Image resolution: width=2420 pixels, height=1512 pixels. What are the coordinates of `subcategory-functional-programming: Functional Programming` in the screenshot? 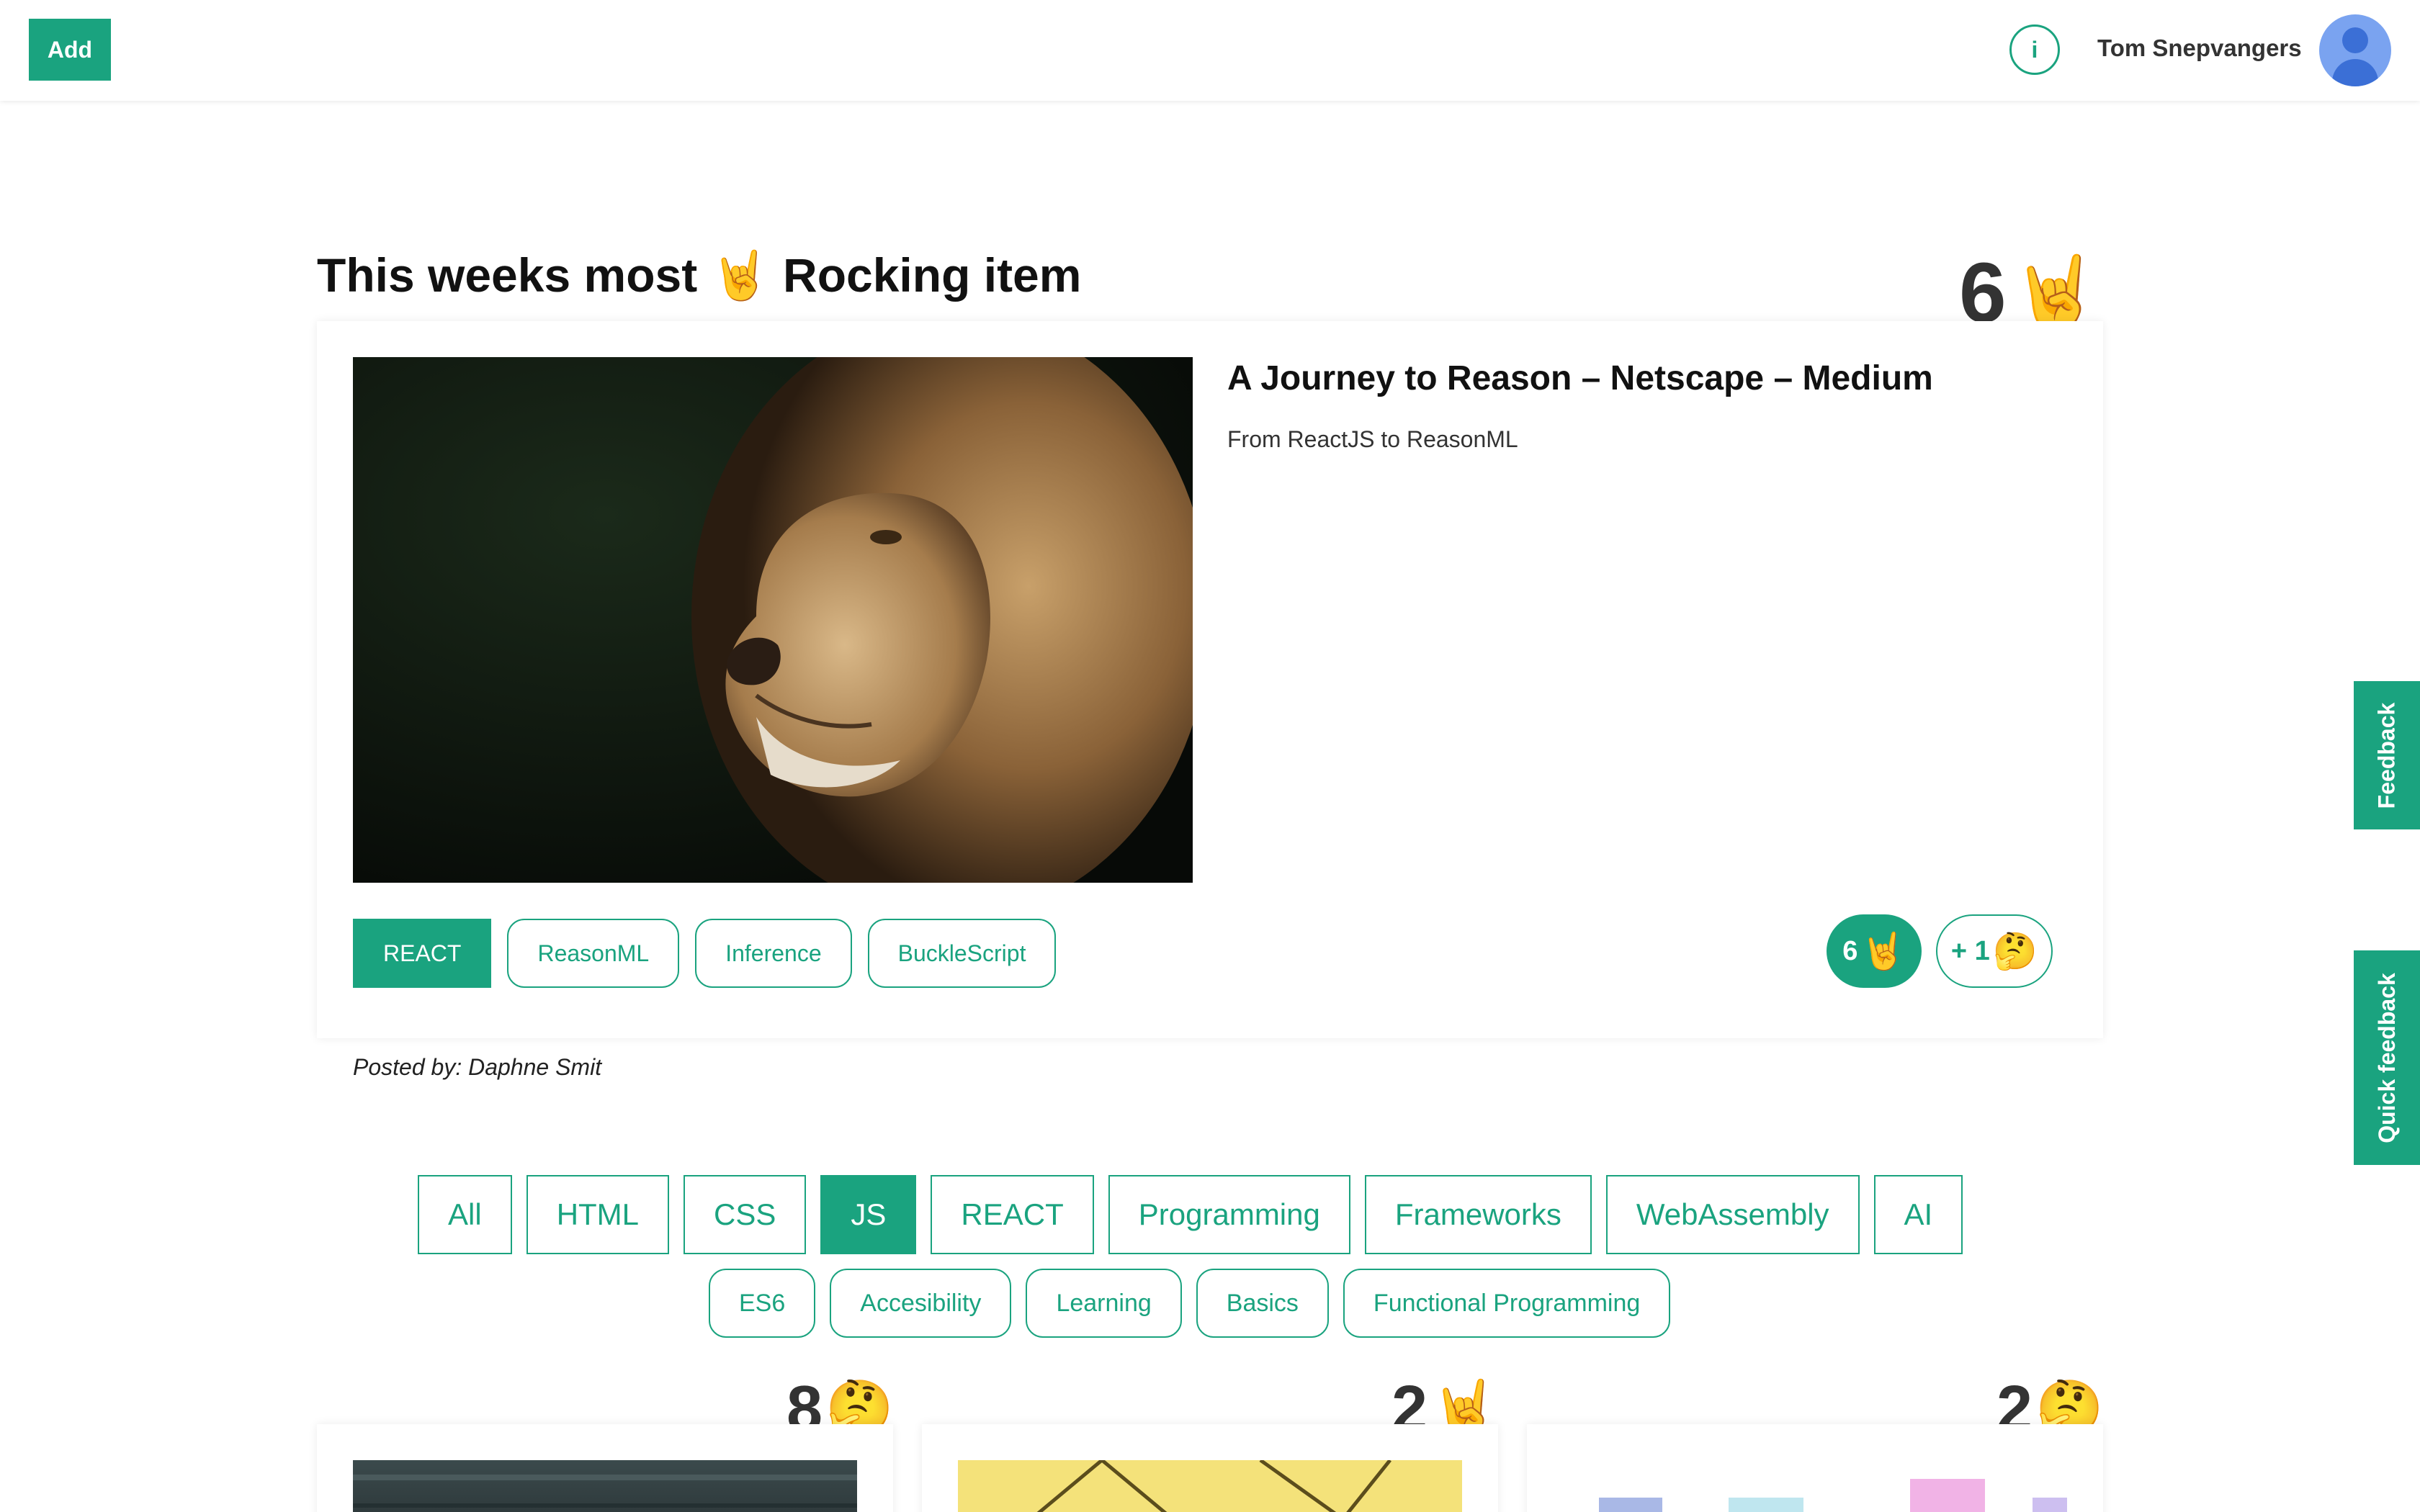 It's located at (1507, 1303).